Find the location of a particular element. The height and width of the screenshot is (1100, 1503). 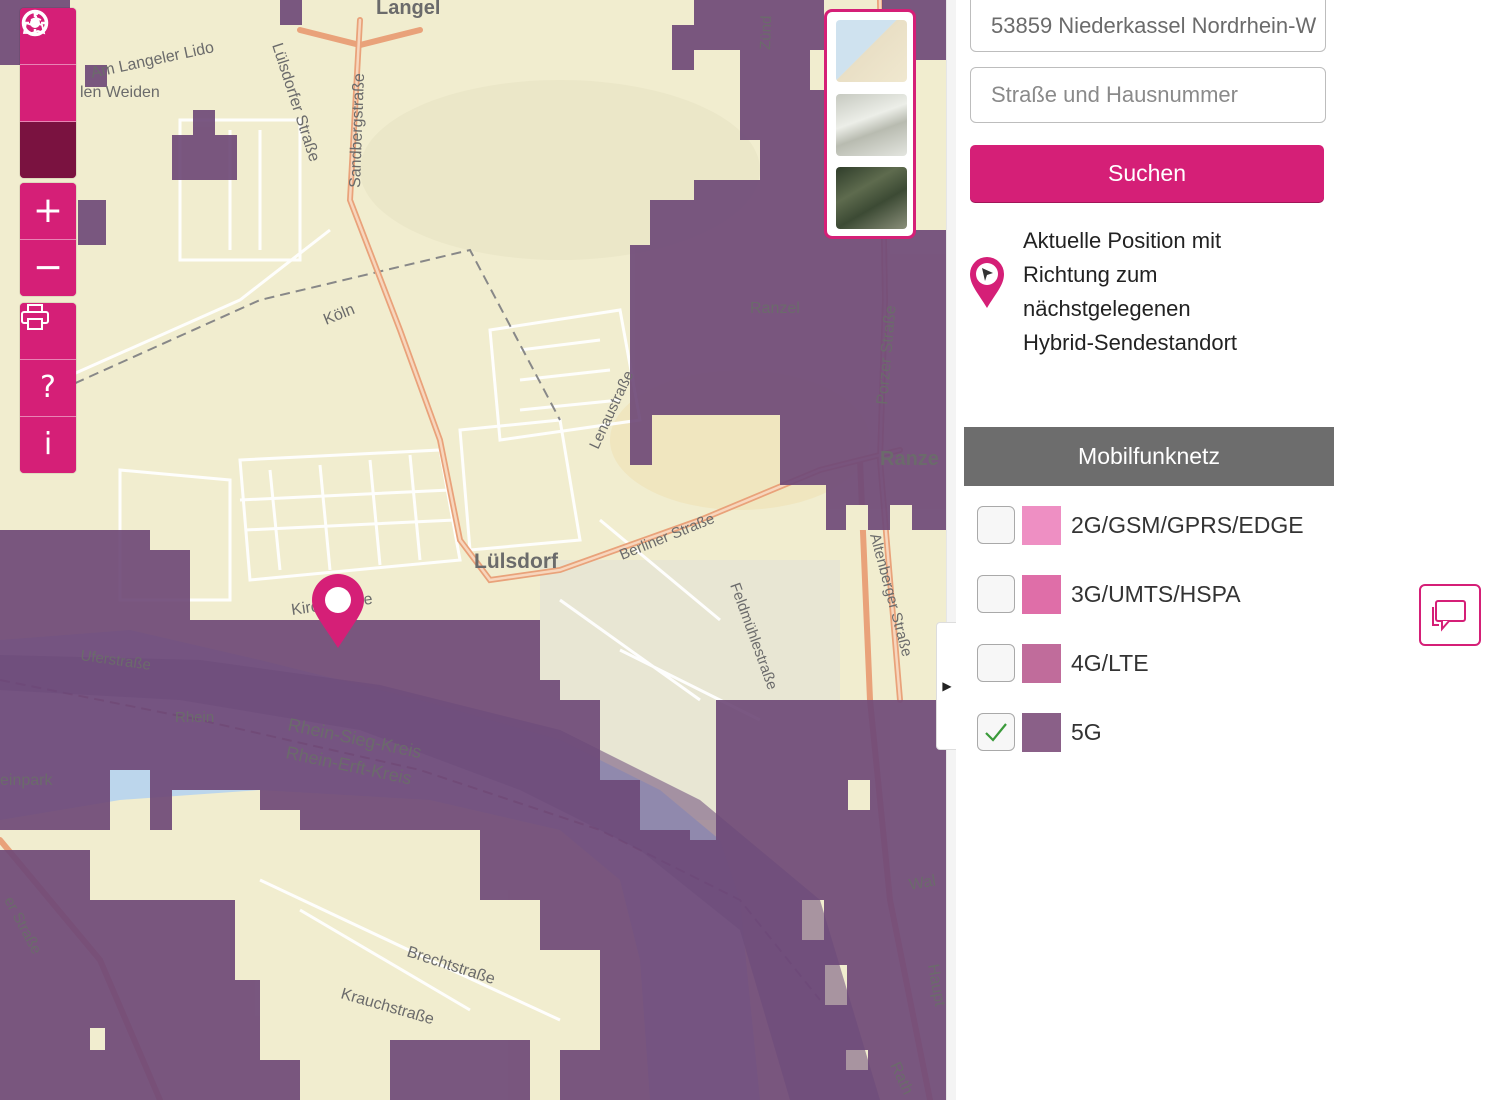

legend-title: Mobilfunknetz is located at coordinates (1149, 456).